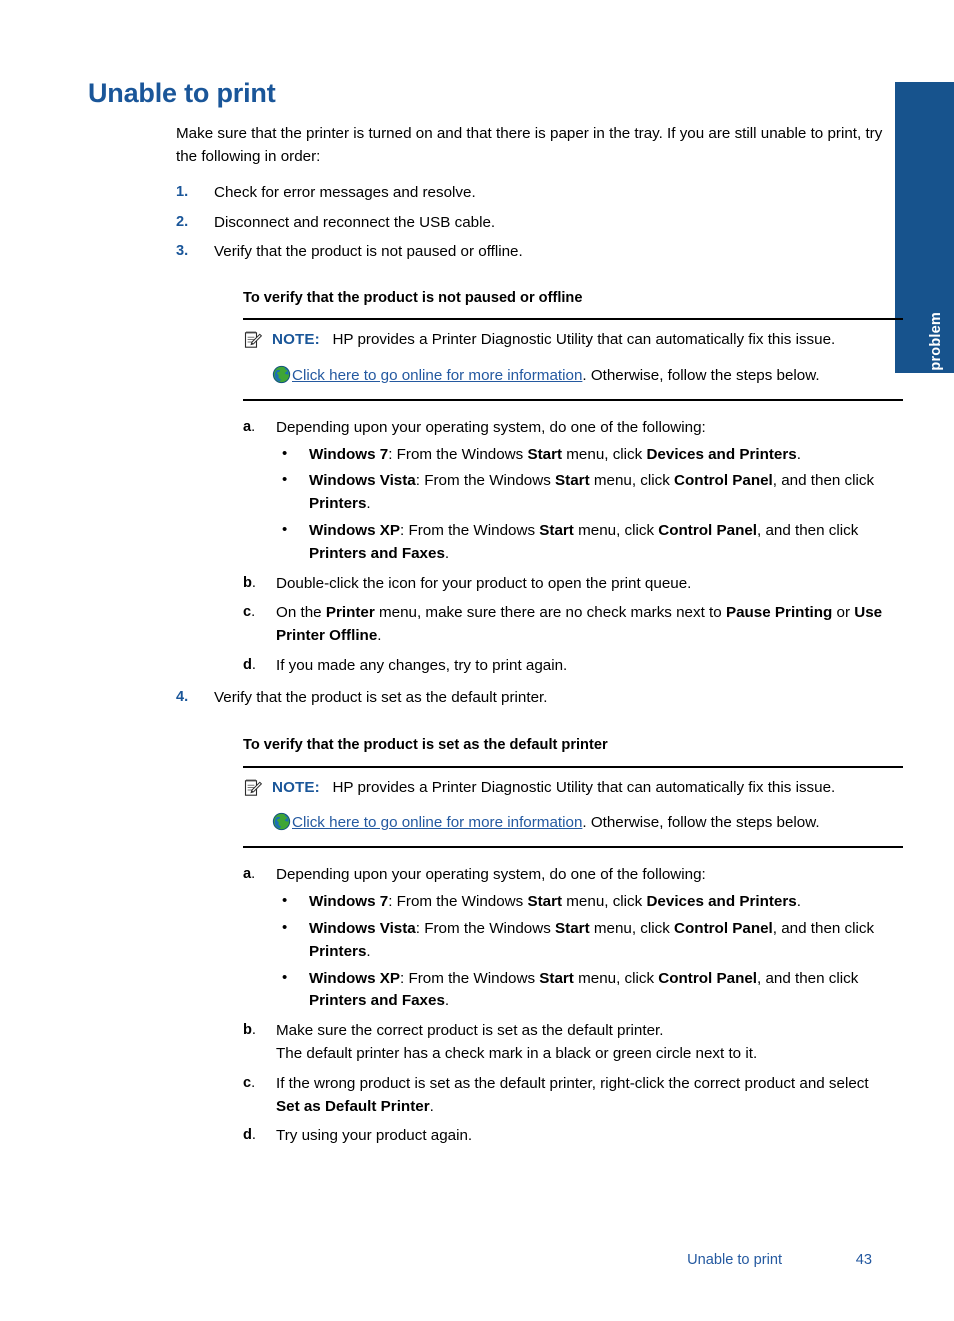 Image resolution: width=954 pixels, height=1321 pixels. Describe the element at coordinates (701, 375) in the screenshot. I see `note-after-link-text: . Otherwise, follow the steps below.` at that location.